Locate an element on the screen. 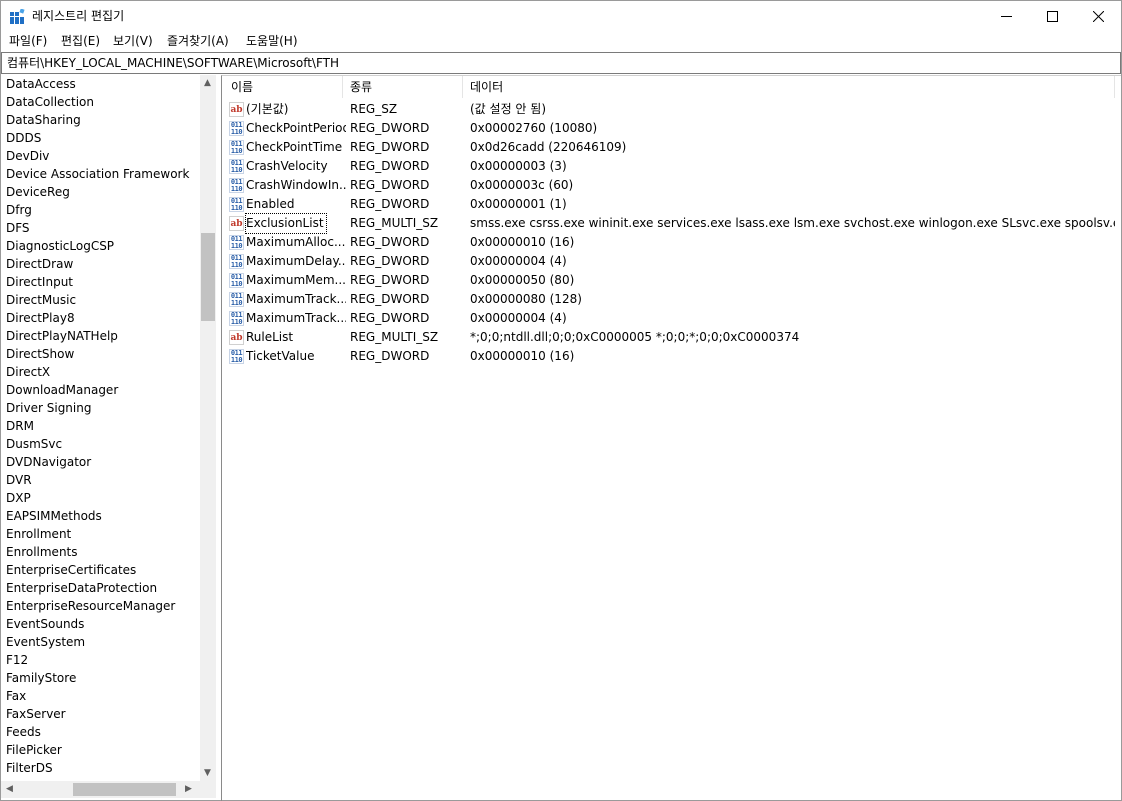 The image size is (1122, 801). tree-item: DirectX is located at coordinates (28, 372).